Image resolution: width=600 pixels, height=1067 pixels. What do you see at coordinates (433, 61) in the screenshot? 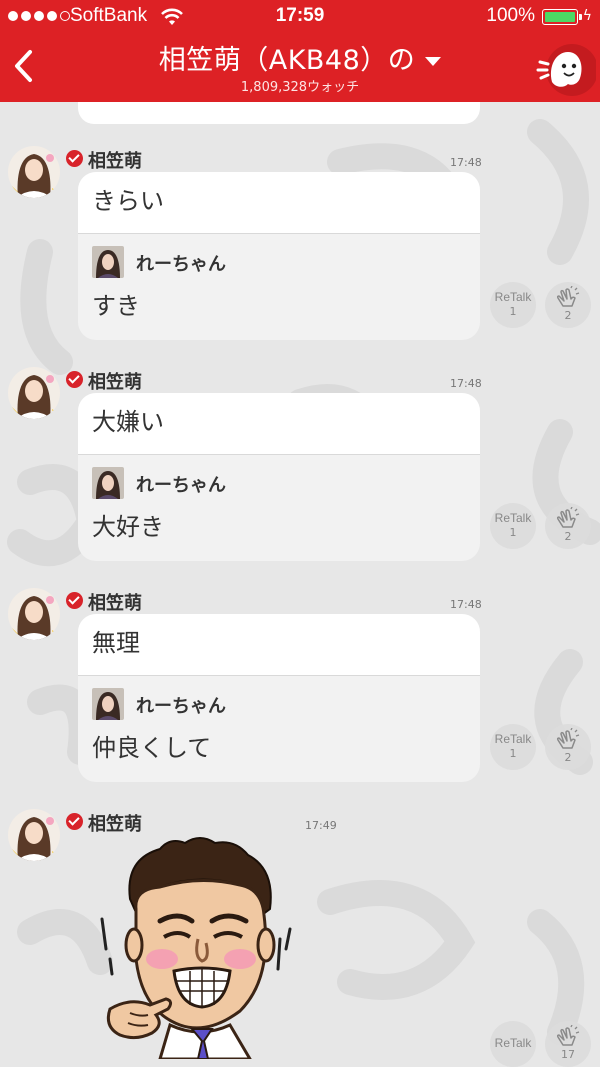
I see `caret-down-icon` at bounding box center [433, 61].